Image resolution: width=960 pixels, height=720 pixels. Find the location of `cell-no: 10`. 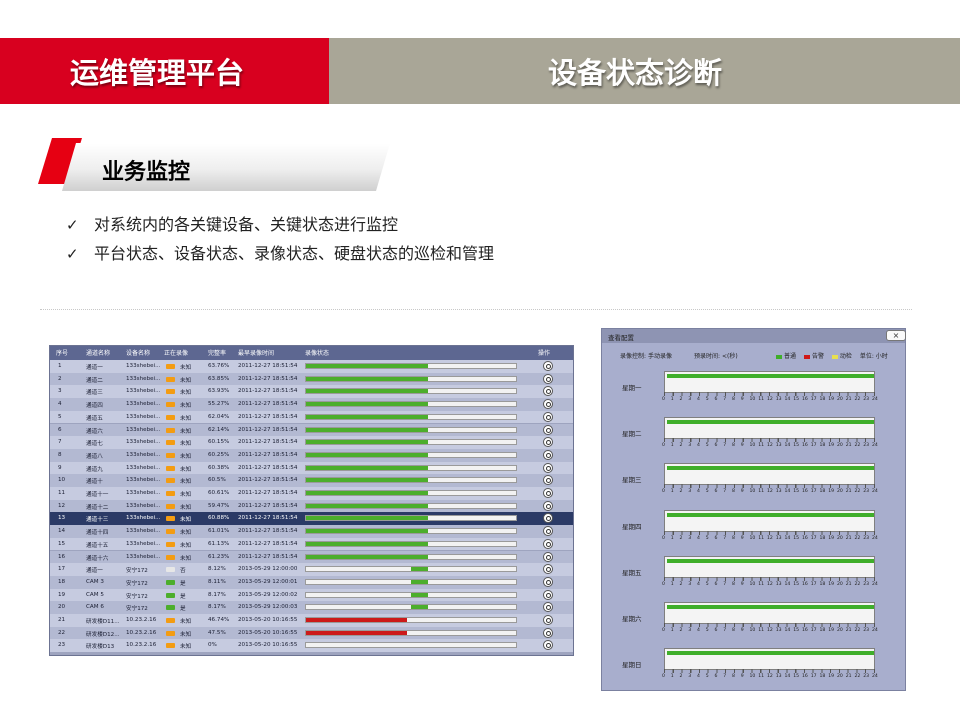

cell-no: 10 is located at coordinates (62, 480).